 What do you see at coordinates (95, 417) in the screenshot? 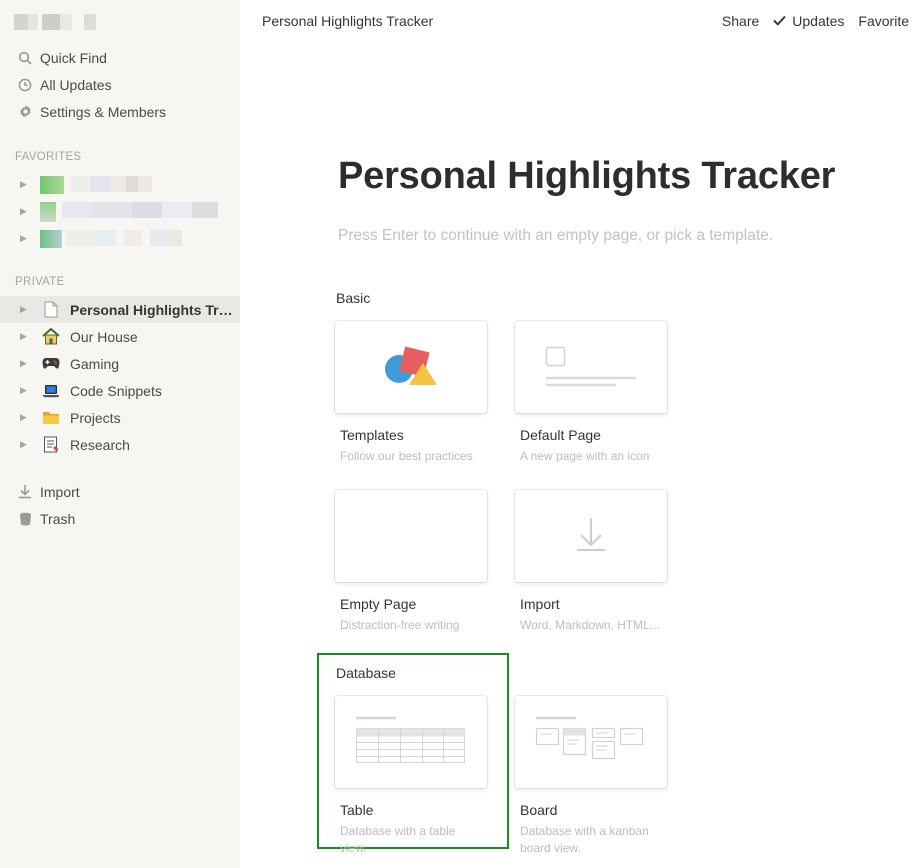
I see `sidebar-item-label: Projects` at bounding box center [95, 417].